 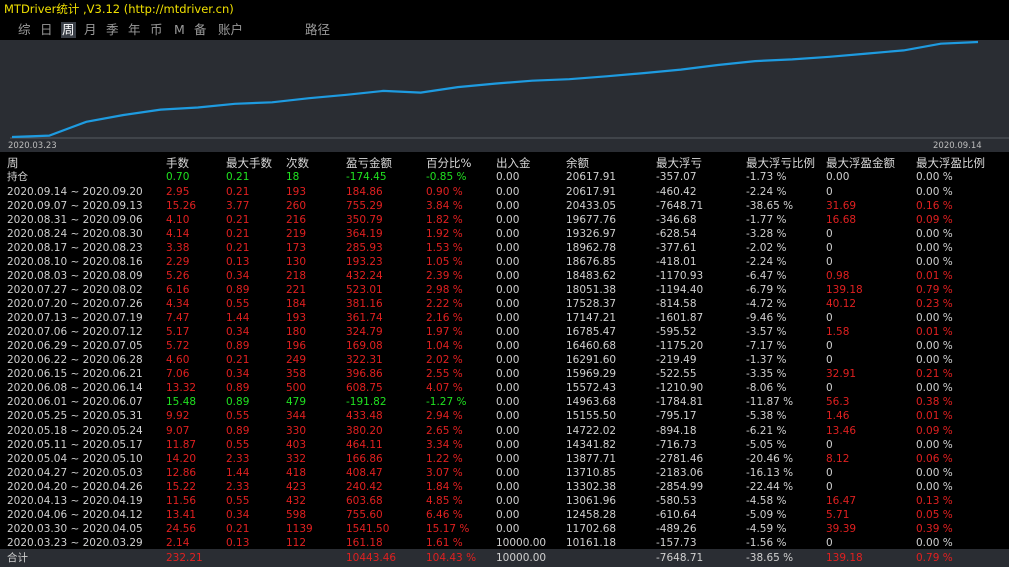 What do you see at coordinates (181, 472) in the screenshot?
I see `table-row-lots: 12.86` at bounding box center [181, 472].